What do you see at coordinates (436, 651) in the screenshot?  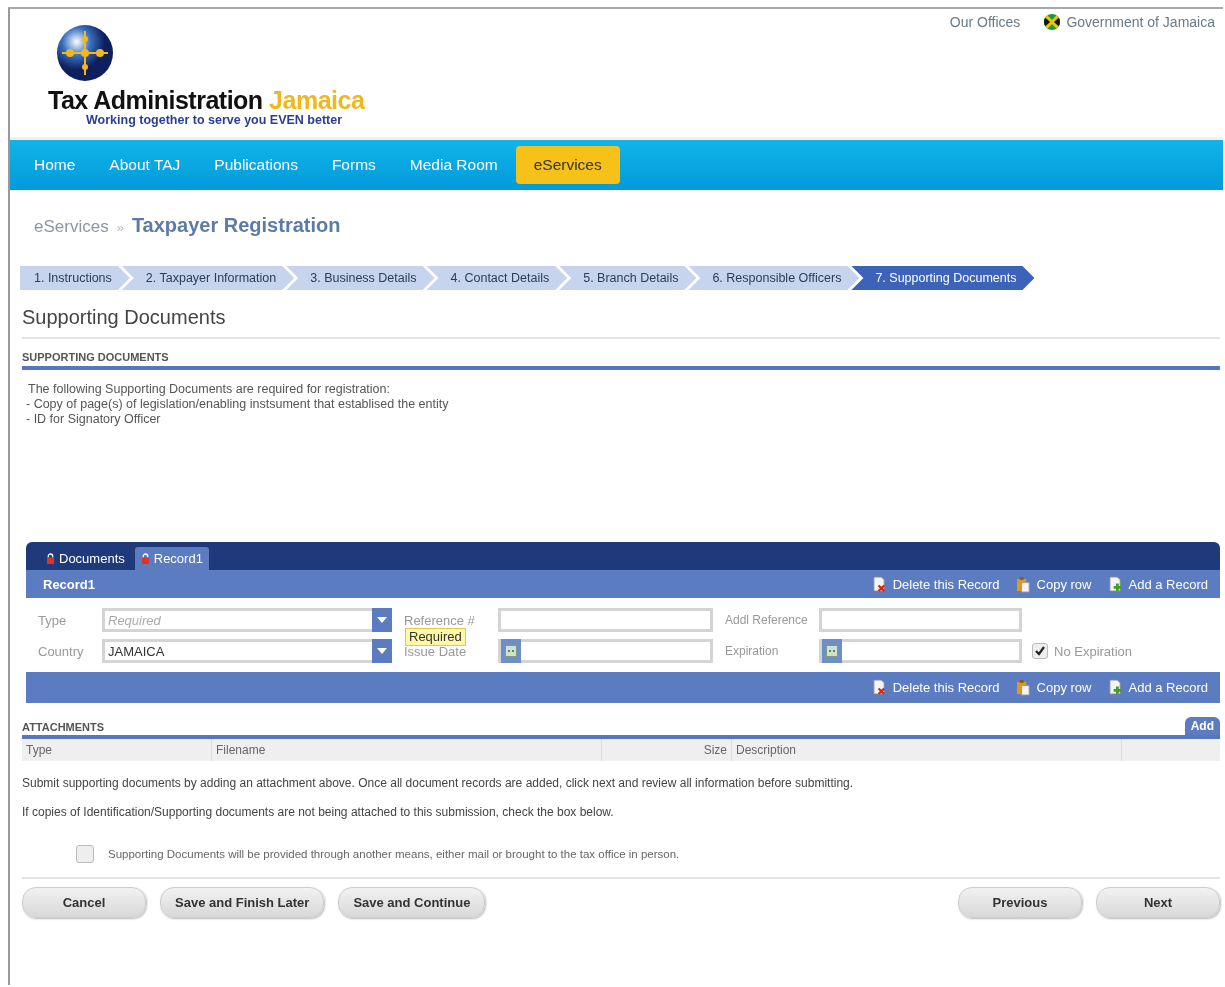 I see `field-label: Issue Date` at bounding box center [436, 651].